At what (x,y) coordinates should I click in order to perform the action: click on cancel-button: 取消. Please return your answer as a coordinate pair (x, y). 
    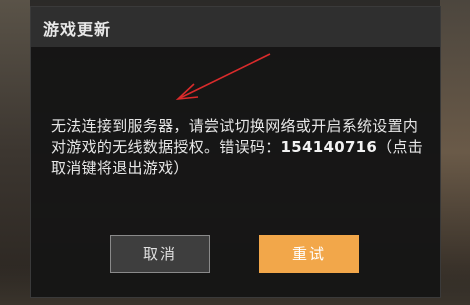
    Looking at the image, I should click on (160, 254).